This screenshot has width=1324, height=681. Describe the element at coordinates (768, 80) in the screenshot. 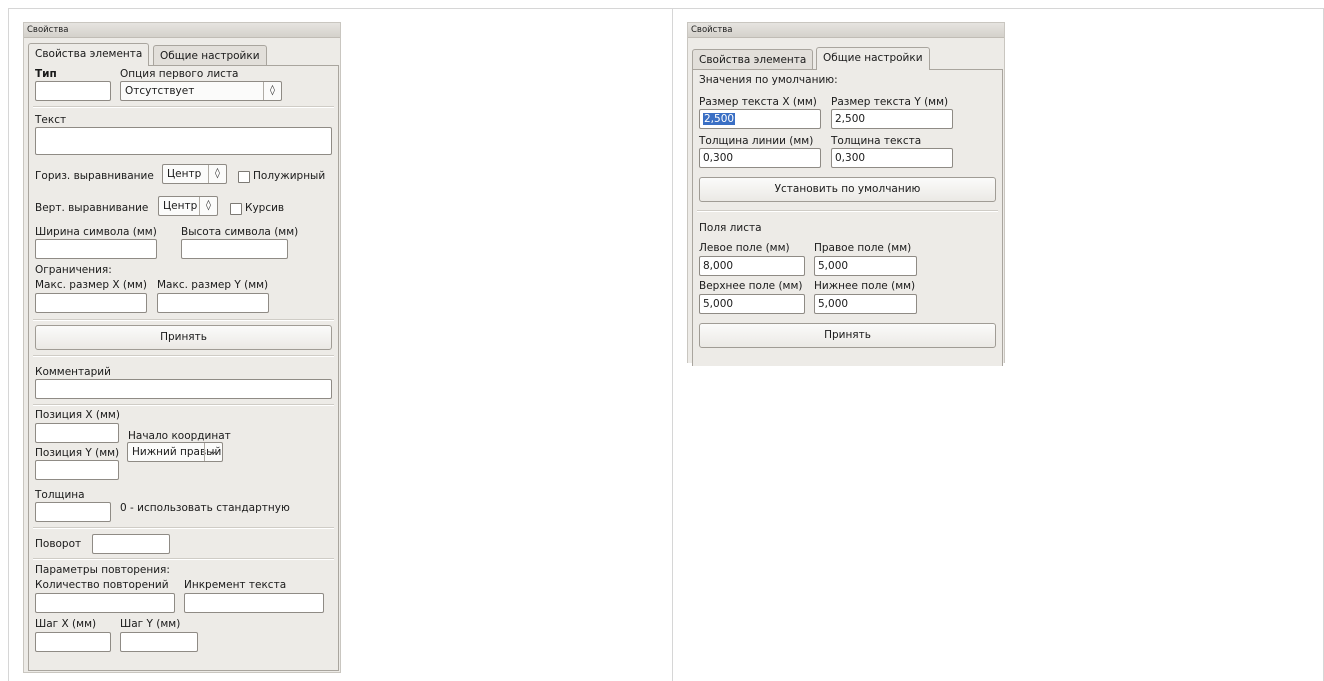

I see `defaults-label: Значения по умолчанию:` at that location.